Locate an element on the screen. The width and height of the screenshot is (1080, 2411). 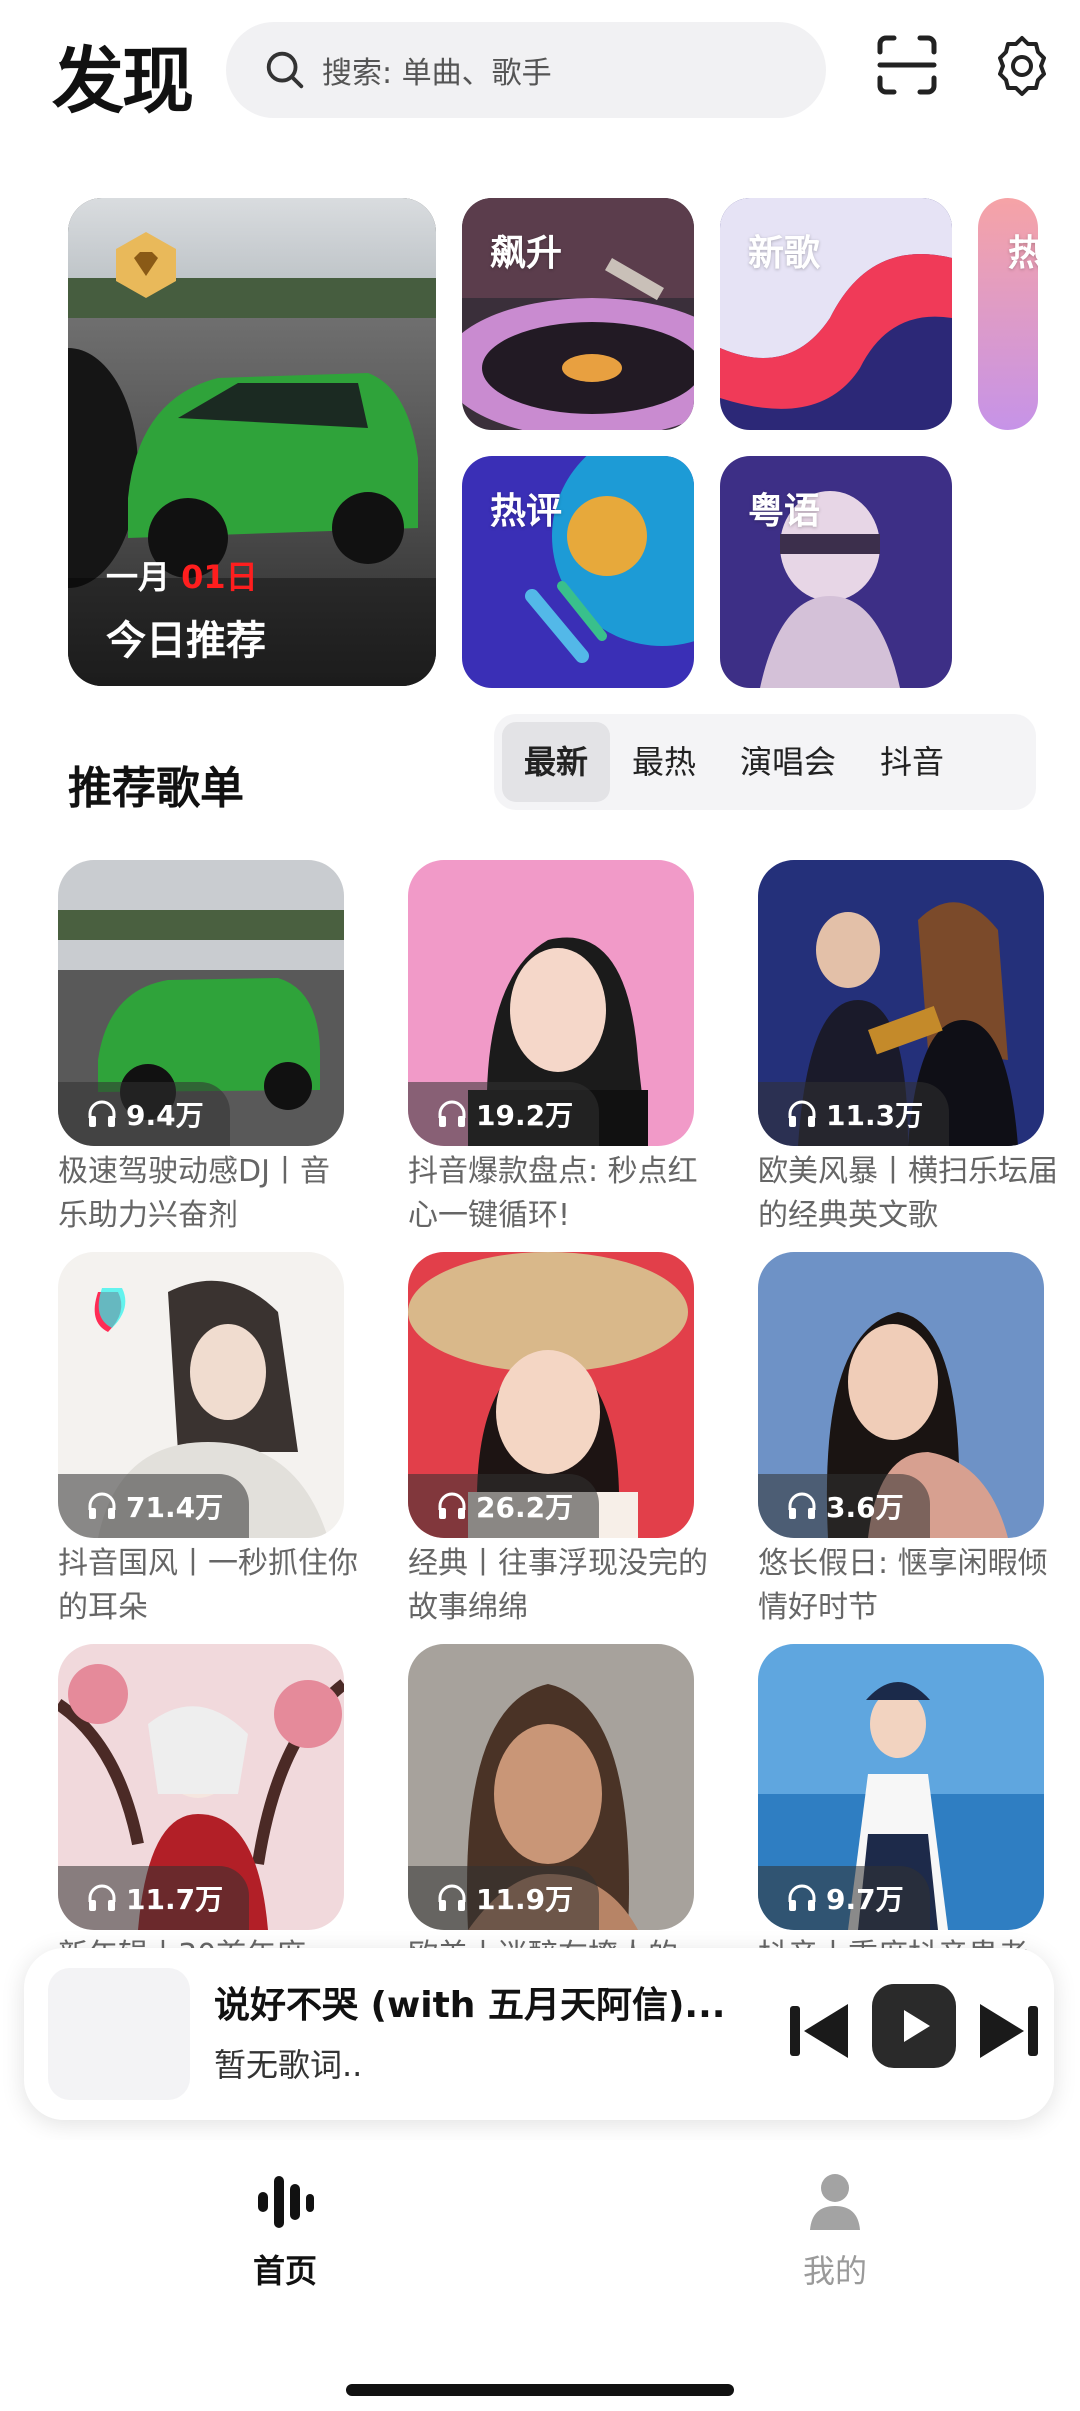
bottom-nav: 首页 我的 is located at coordinates (540, 2275).